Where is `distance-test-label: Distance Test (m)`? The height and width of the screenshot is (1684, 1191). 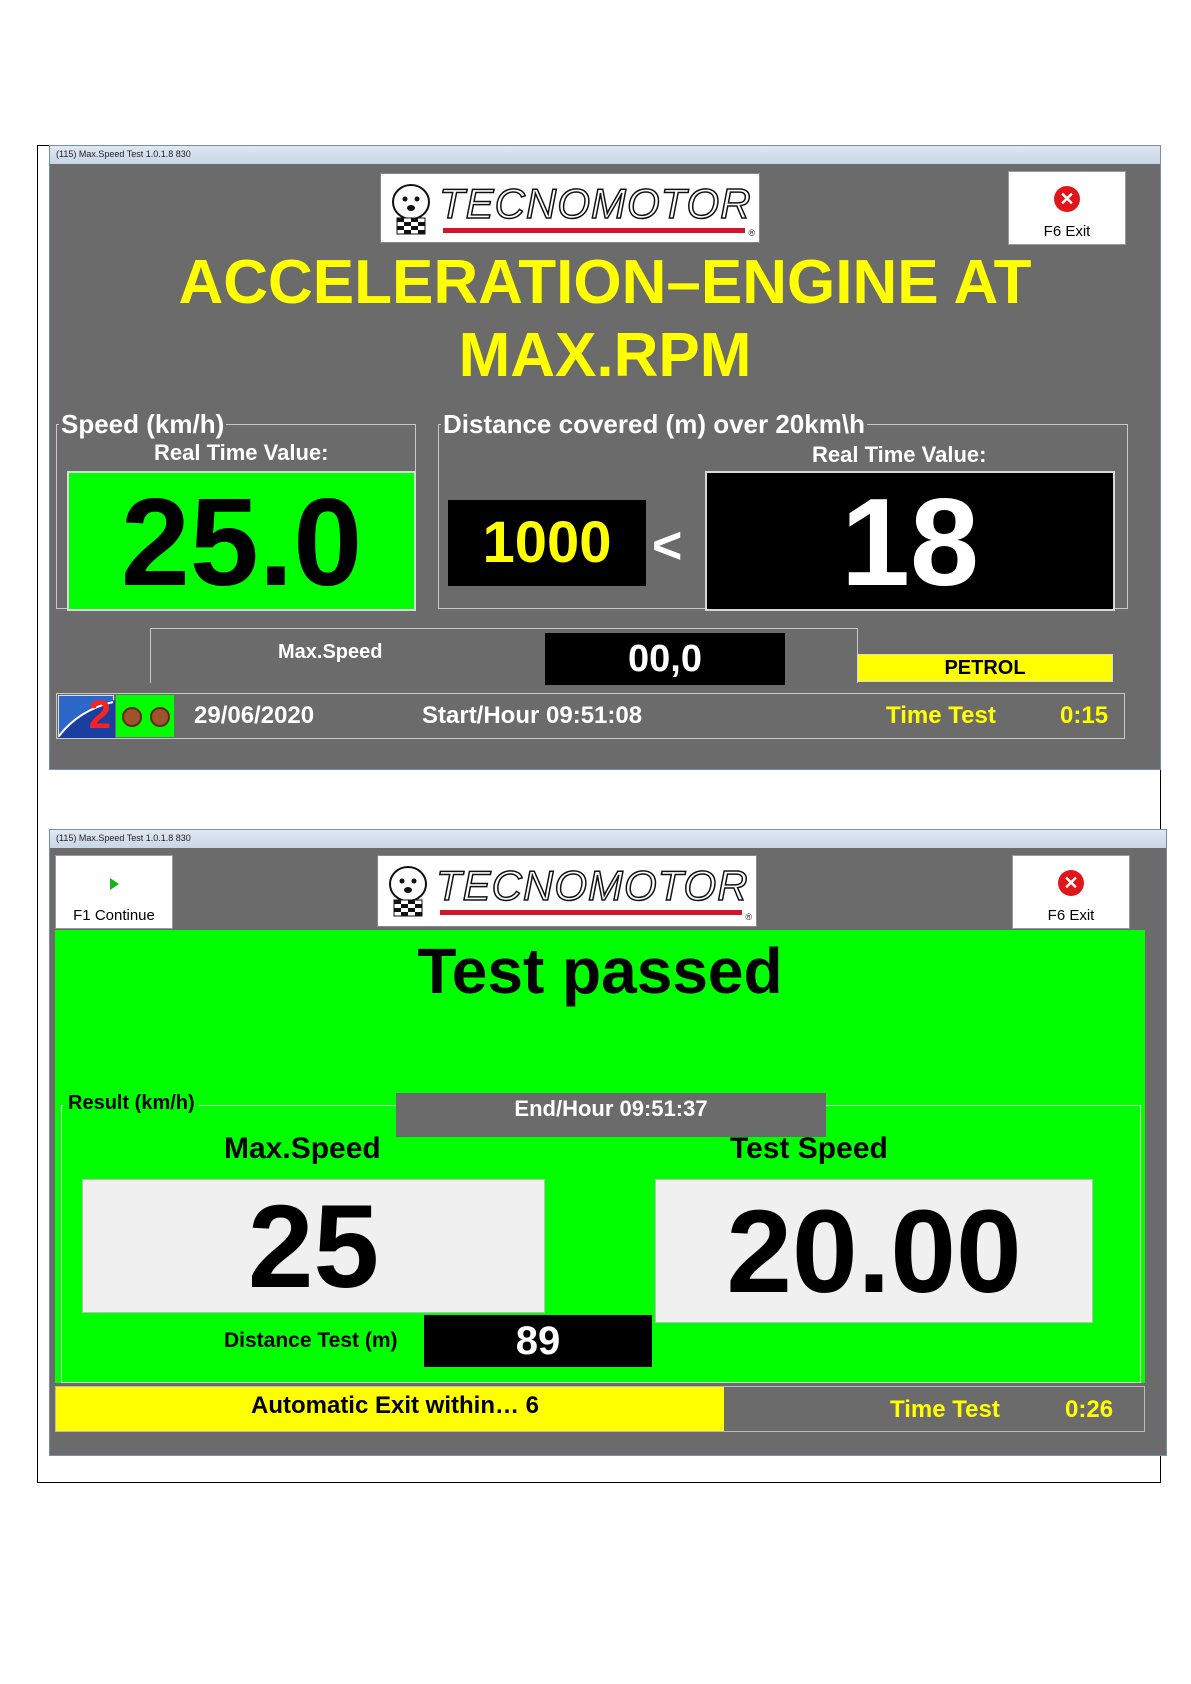
distance-test-label: Distance Test (m) is located at coordinates (311, 1340).